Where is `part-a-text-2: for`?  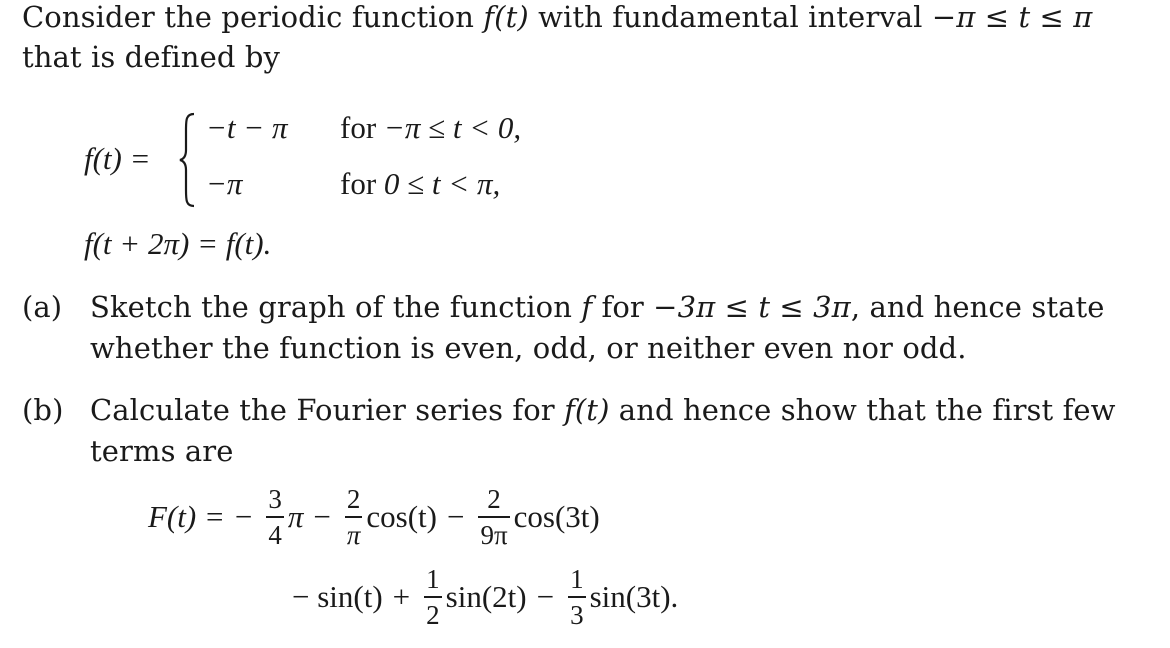 part-a-text-2: for is located at coordinates (623, 307).